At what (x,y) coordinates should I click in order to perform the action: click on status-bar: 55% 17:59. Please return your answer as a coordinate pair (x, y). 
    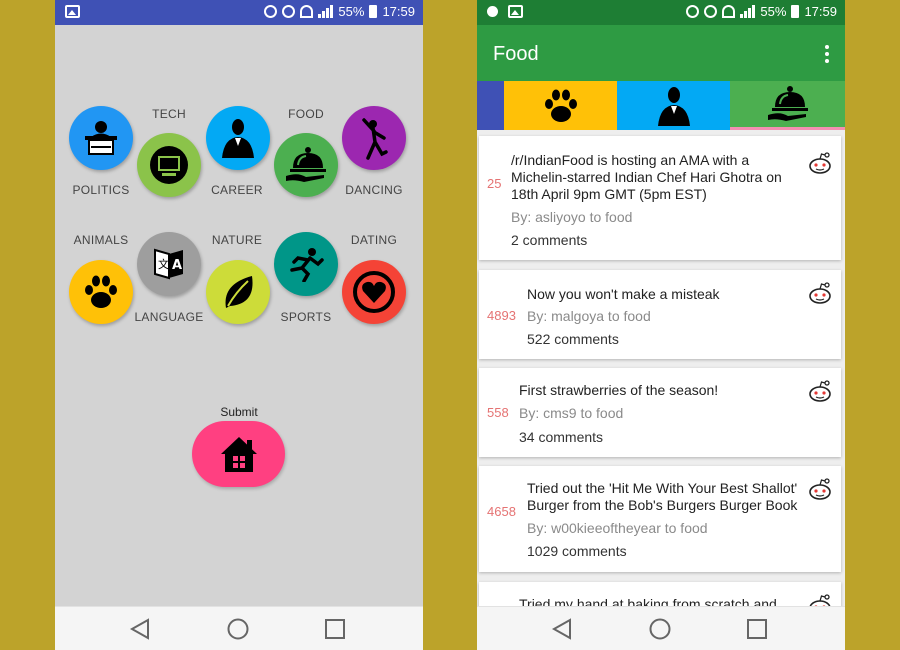
    Looking at the image, I should click on (661, 12).